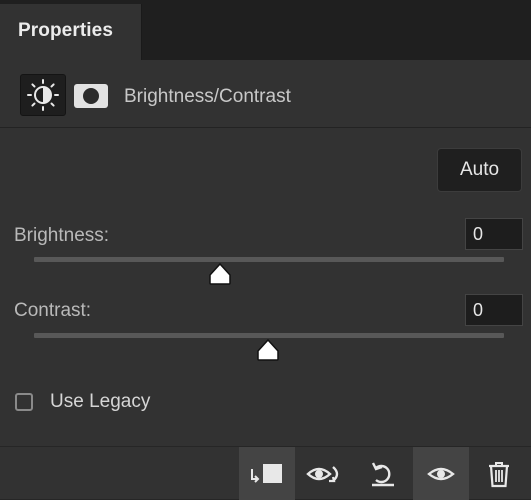 This screenshot has width=531, height=500. I want to click on auto-button: Auto, so click(479, 170).